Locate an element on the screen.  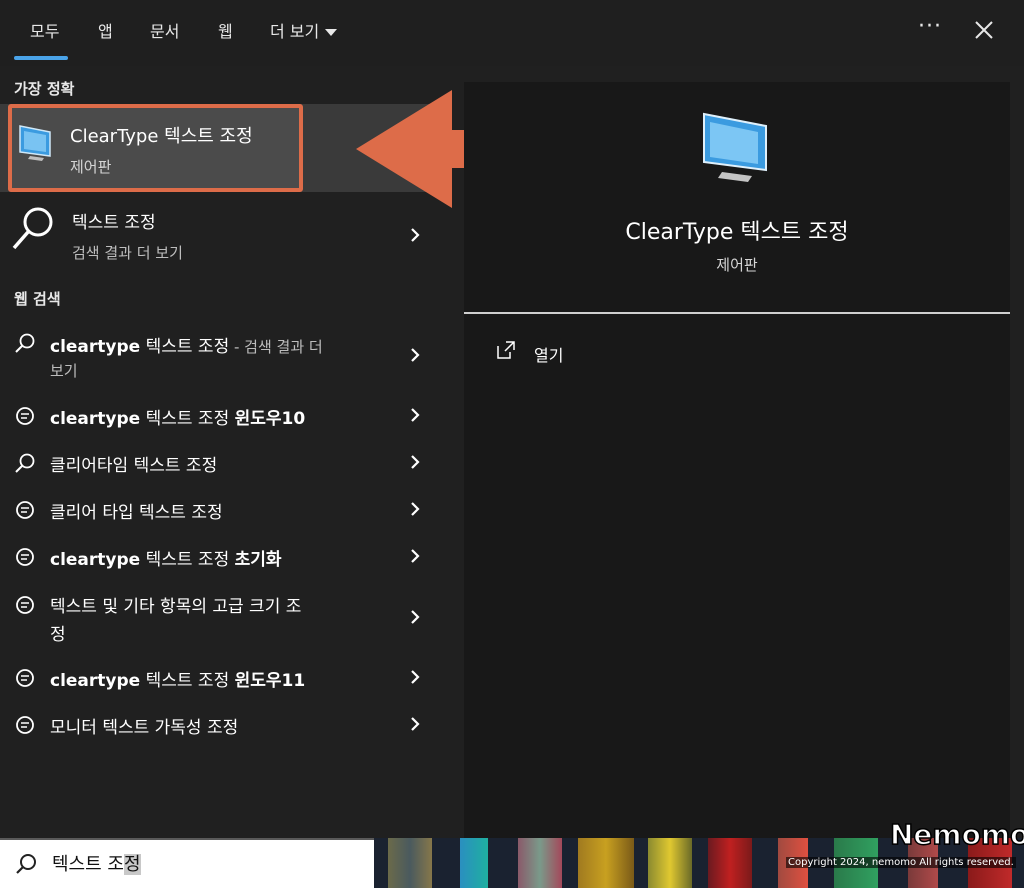
search-query: 텍스트 조정 is located at coordinates (96, 863).